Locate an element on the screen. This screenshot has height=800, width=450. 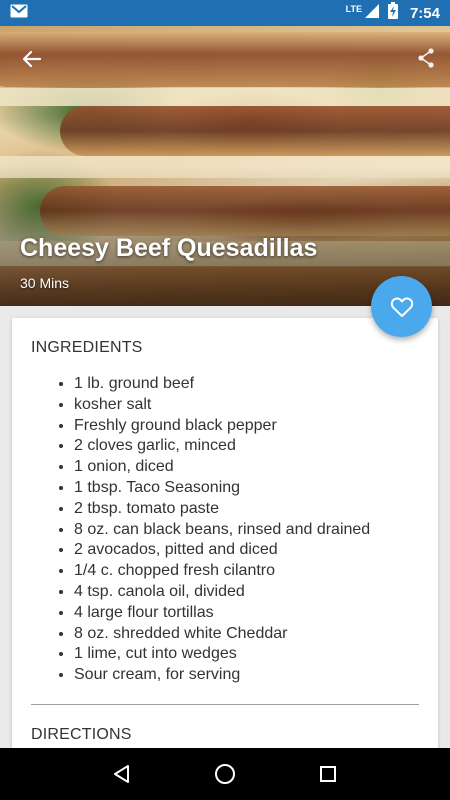
system-nav-bar is located at coordinates (225, 774).